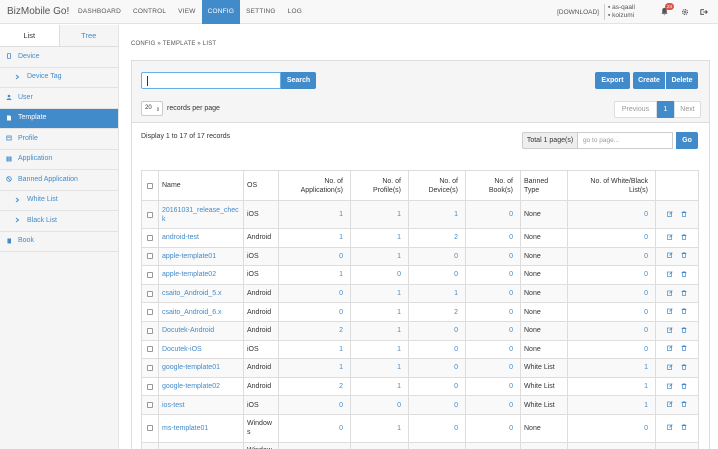 This screenshot has width=718, height=449. I want to click on sidebar-item-black-list: Black List, so click(59, 221).